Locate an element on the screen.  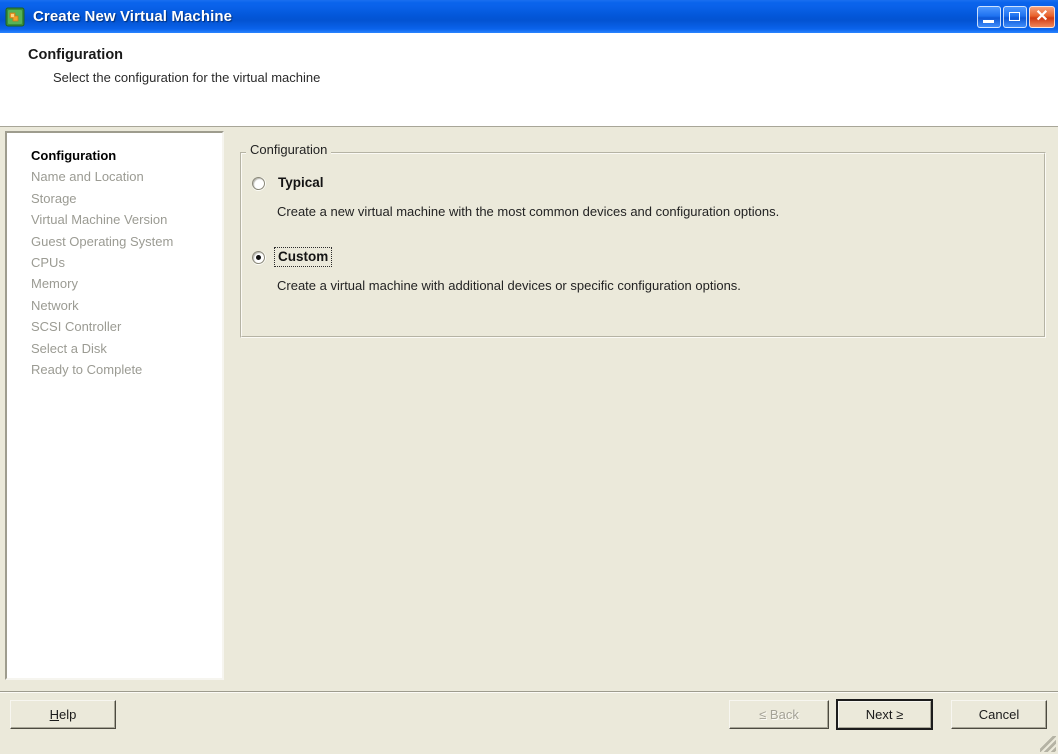
cancel-button: Cancel is located at coordinates (999, 714).